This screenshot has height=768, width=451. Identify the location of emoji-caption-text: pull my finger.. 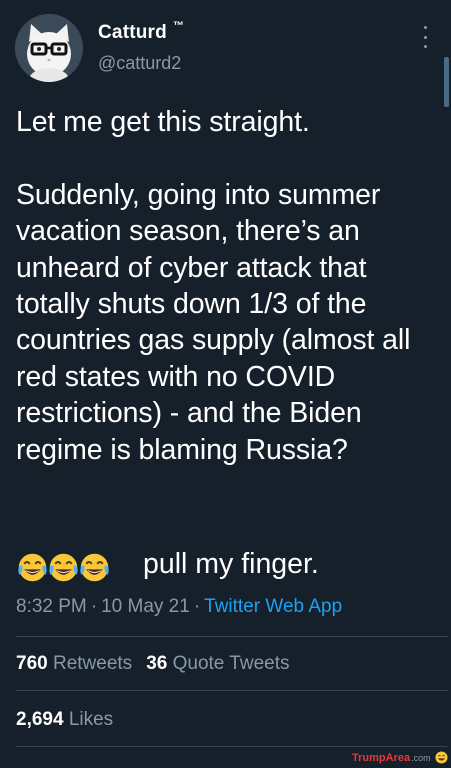
(231, 564).